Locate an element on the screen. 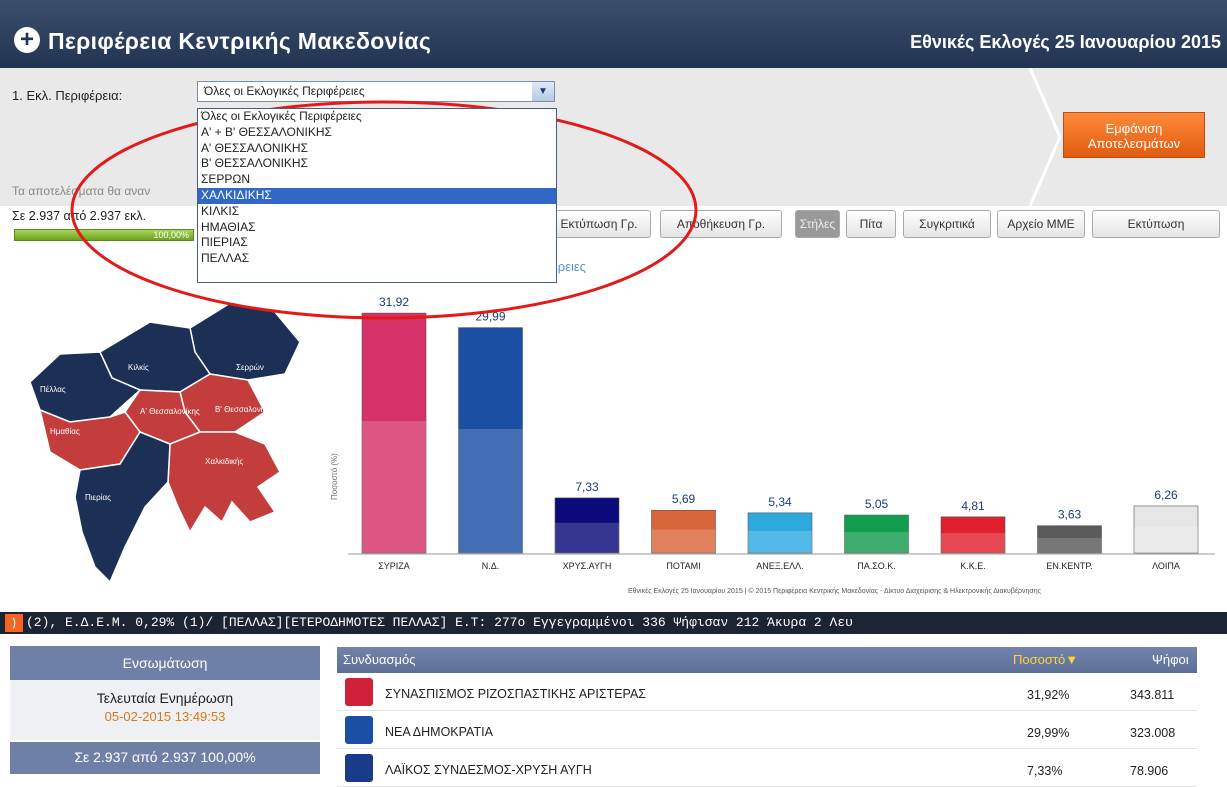 Image resolution: width=1227 pixels, height=787 pixels. party-votes: 78.906 is located at coordinates (1149, 771).